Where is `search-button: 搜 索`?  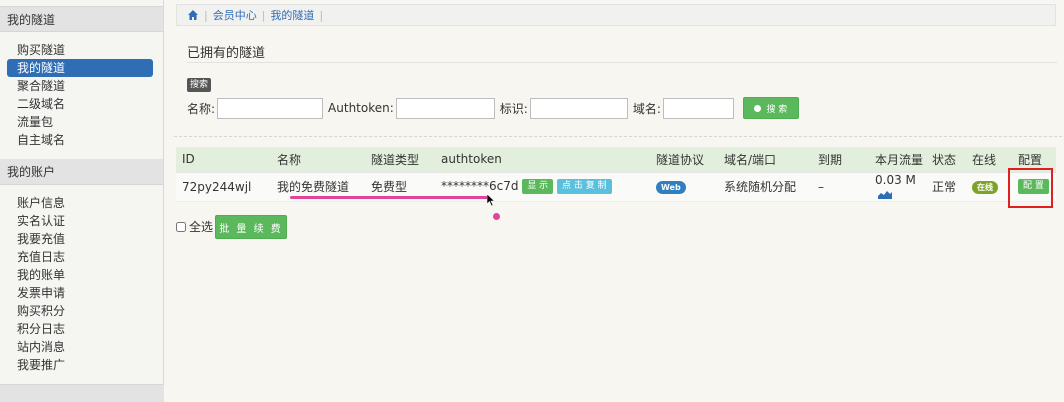 search-button: 搜 索 is located at coordinates (770, 108).